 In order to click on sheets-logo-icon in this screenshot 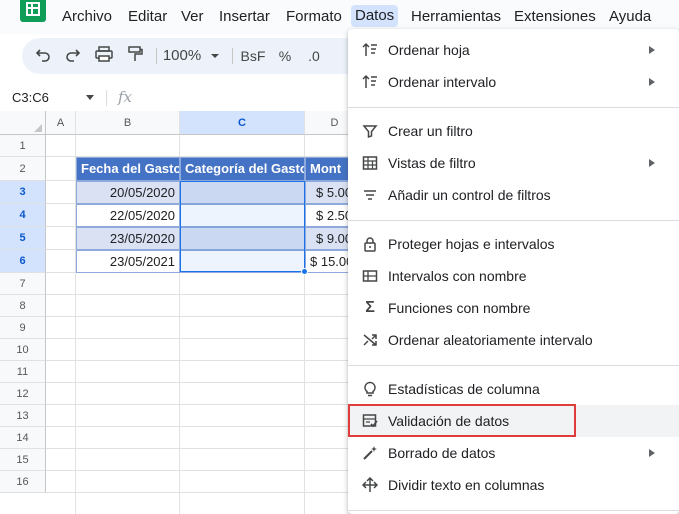, I will do `click(33, 11)`.